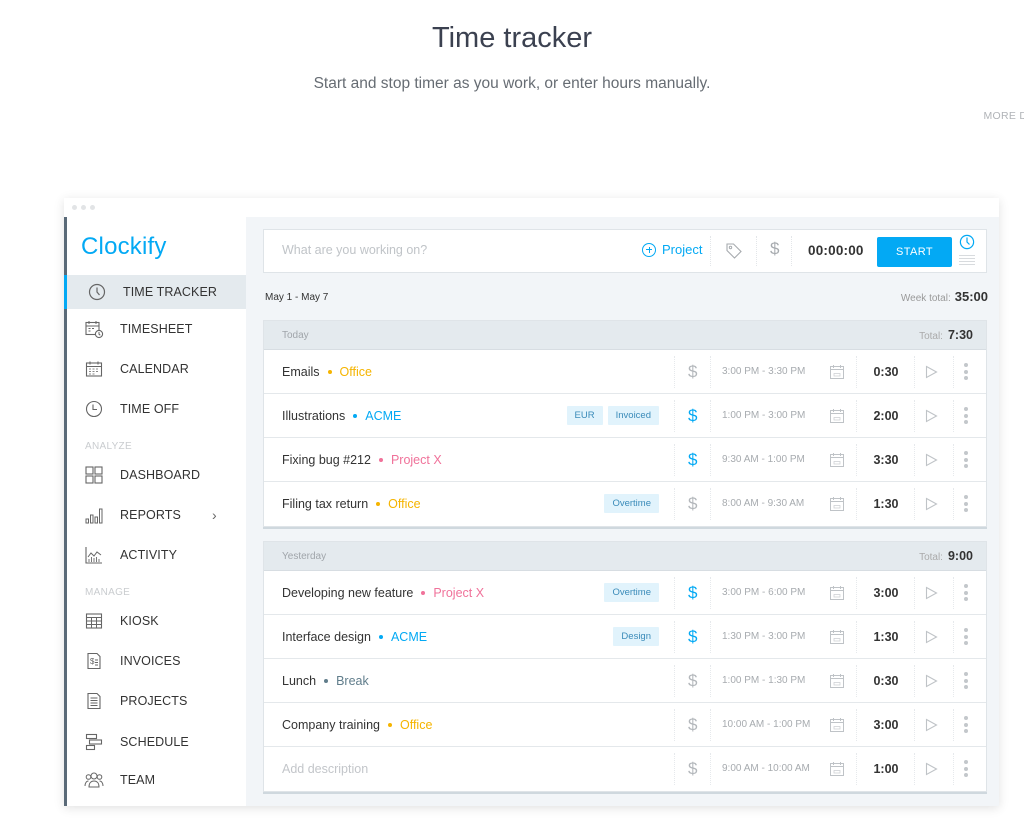 The width and height of the screenshot is (1024, 826). What do you see at coordinates (351, 504) in the screenshot?
I see `entry-description: Filing tax return Office` at bounding box center [351, 504].